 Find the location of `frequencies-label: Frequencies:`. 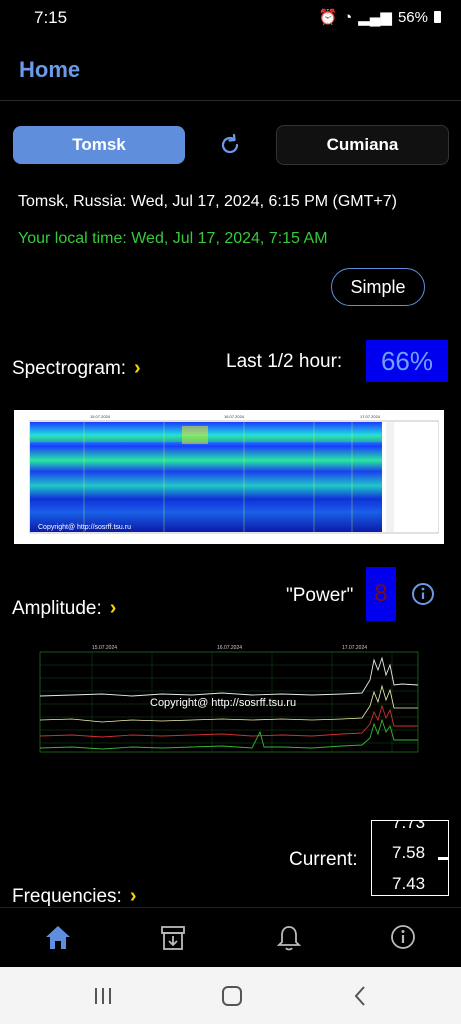

frequencies-label: Frequencies: is located at coordinates (67, 896).